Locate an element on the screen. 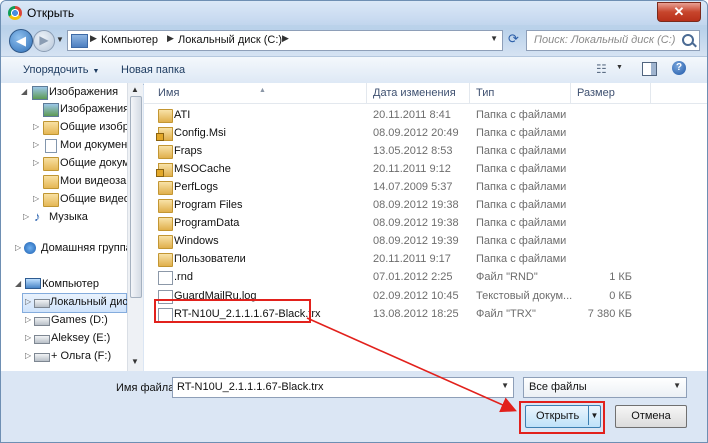 This screenshot has height=443, width=708. pictures-library-icon is located at coordinates (40, 93).